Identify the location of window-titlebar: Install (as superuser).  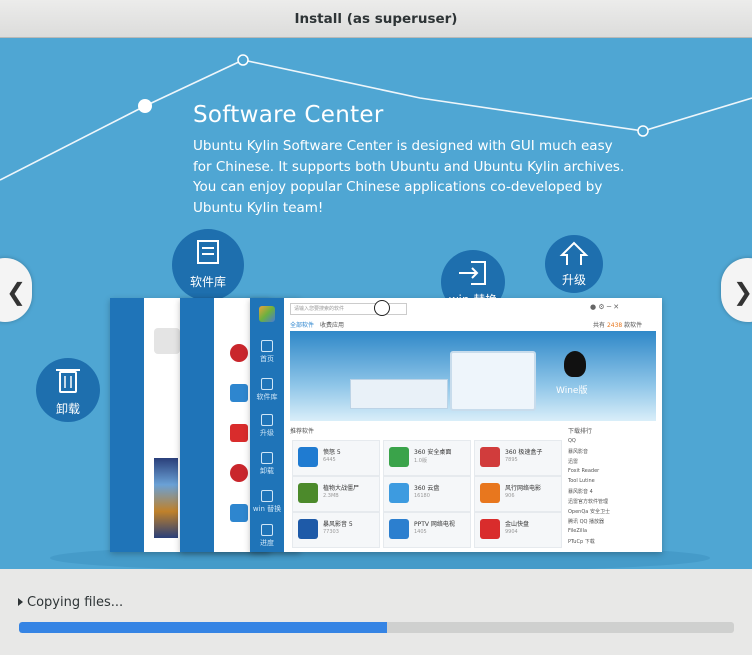
(376, 19).